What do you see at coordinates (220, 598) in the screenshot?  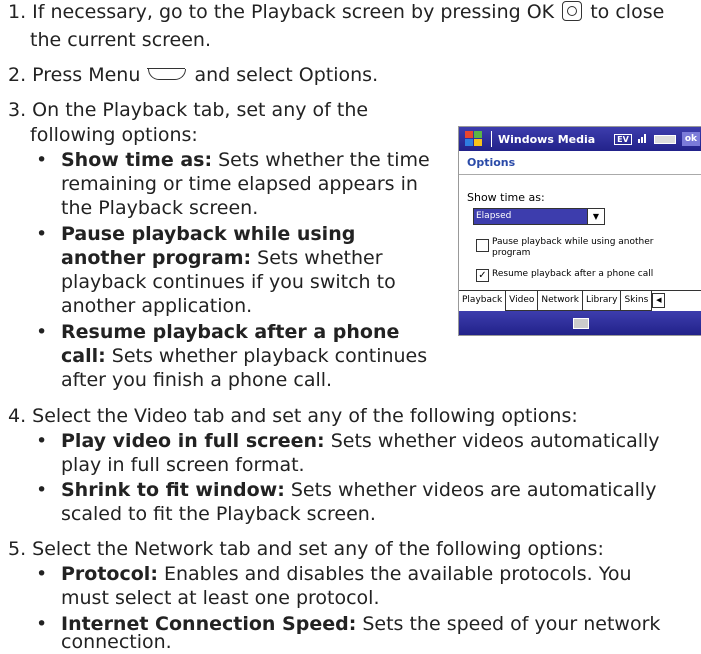 I see `step-5-opt-1-line-2: must select at least one protocol.` at bounding box center [220, 598].